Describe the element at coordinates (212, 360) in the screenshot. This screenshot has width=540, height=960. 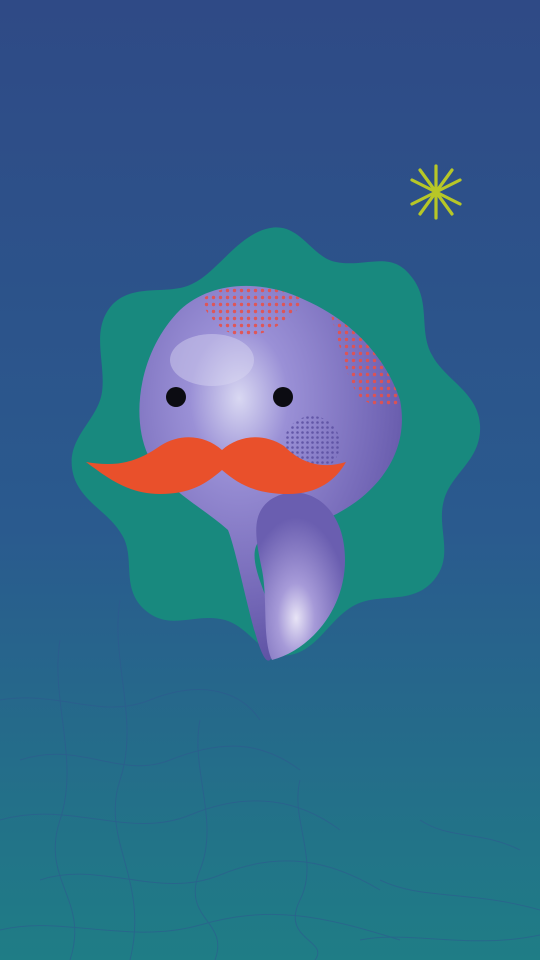
I see `head-highlight` at that location.